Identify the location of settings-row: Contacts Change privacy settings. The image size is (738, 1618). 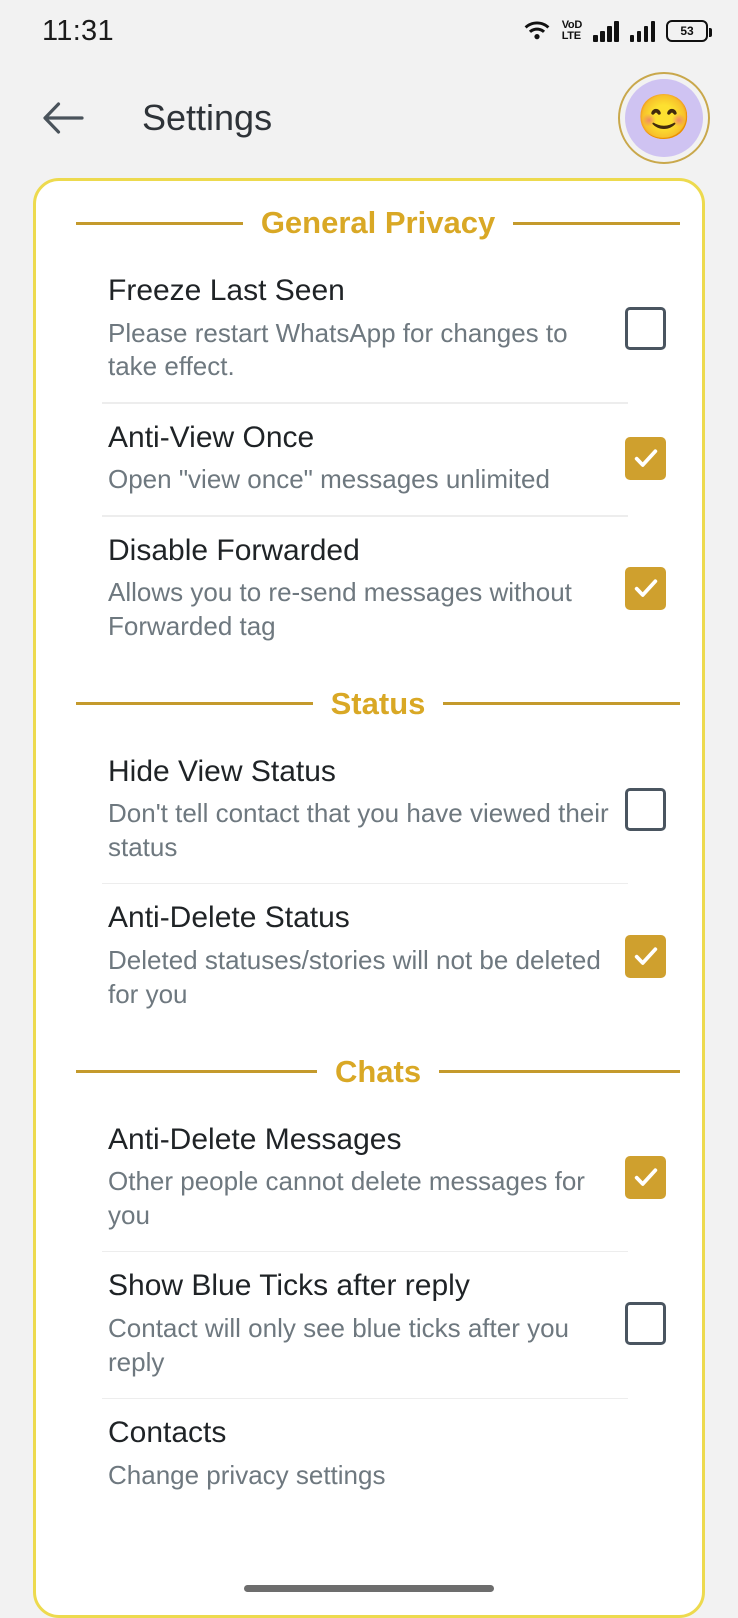
(369, 1454).